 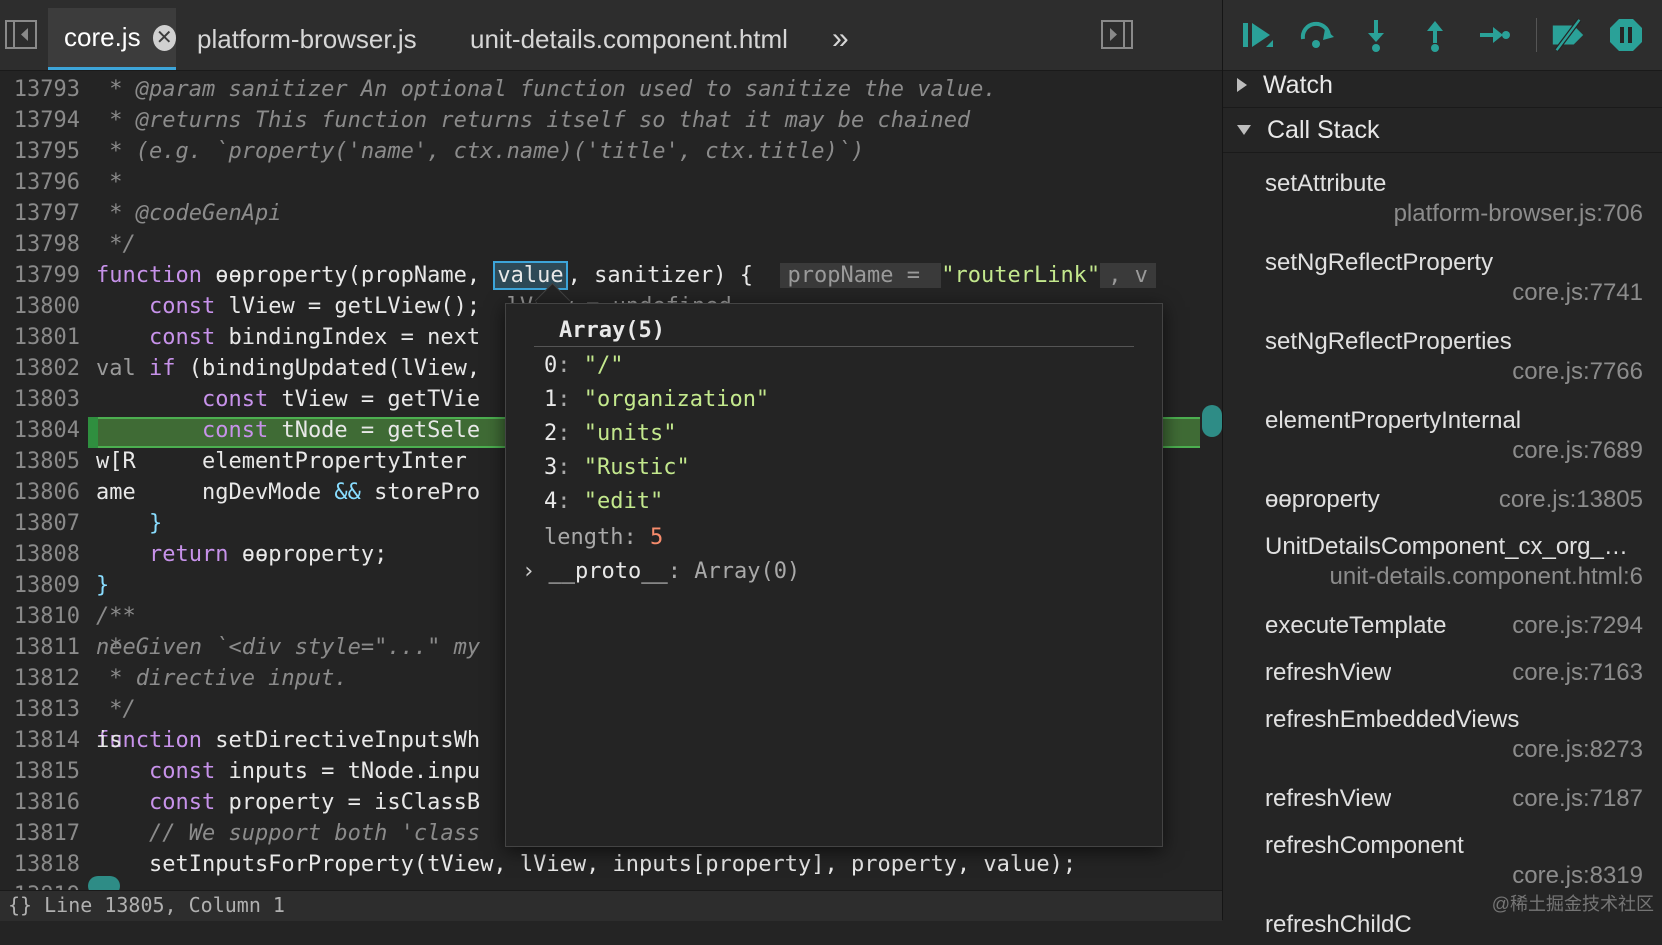 What do you see at coordinates (1442, 857) in the screenshot?
I see `callstack-frame: refreshComponent core.js:8319` at bounding box center [1442, 857].